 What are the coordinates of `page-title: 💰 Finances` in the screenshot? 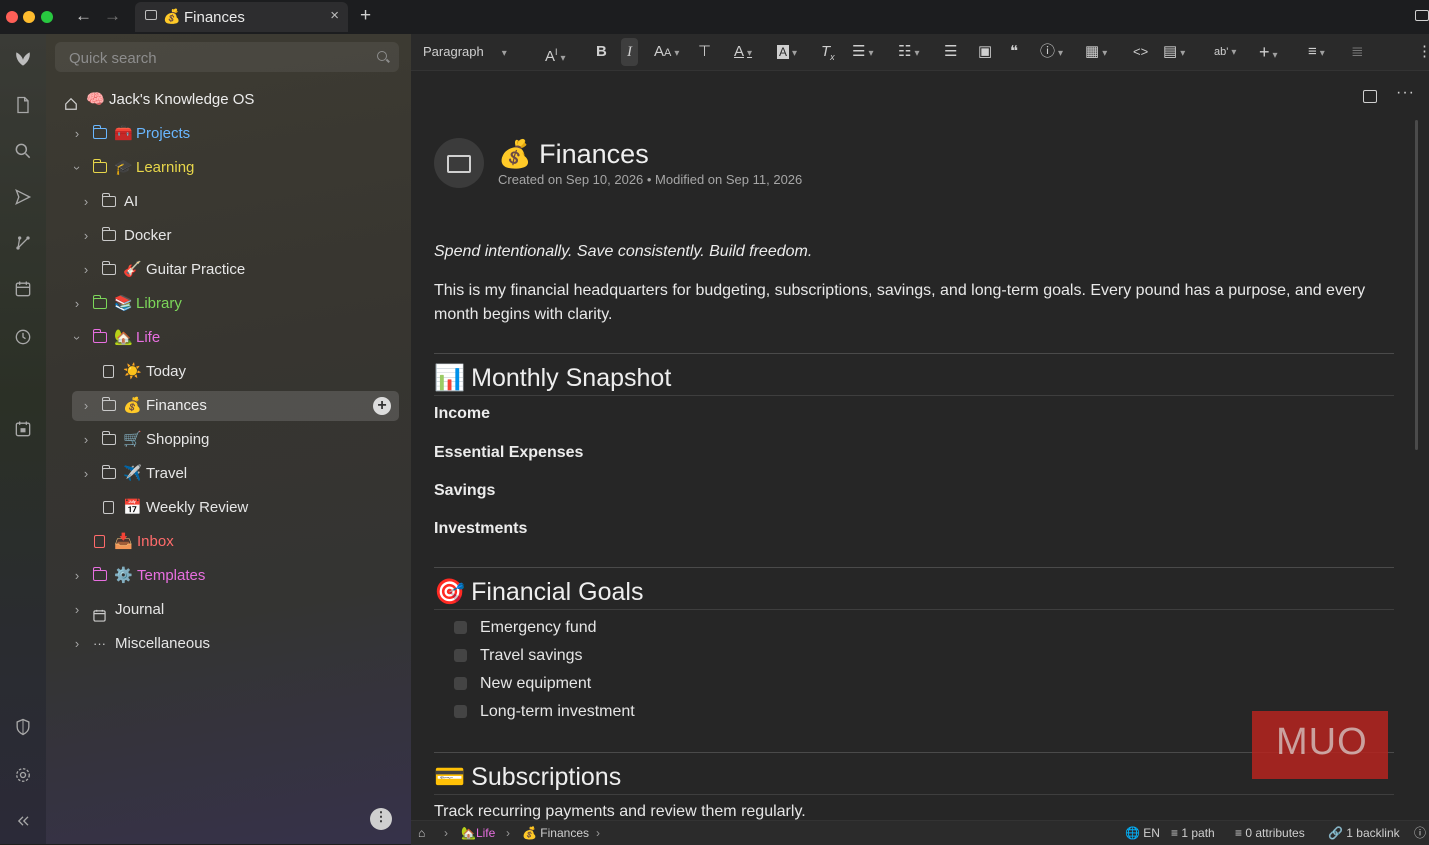 It's located at (573, 154).